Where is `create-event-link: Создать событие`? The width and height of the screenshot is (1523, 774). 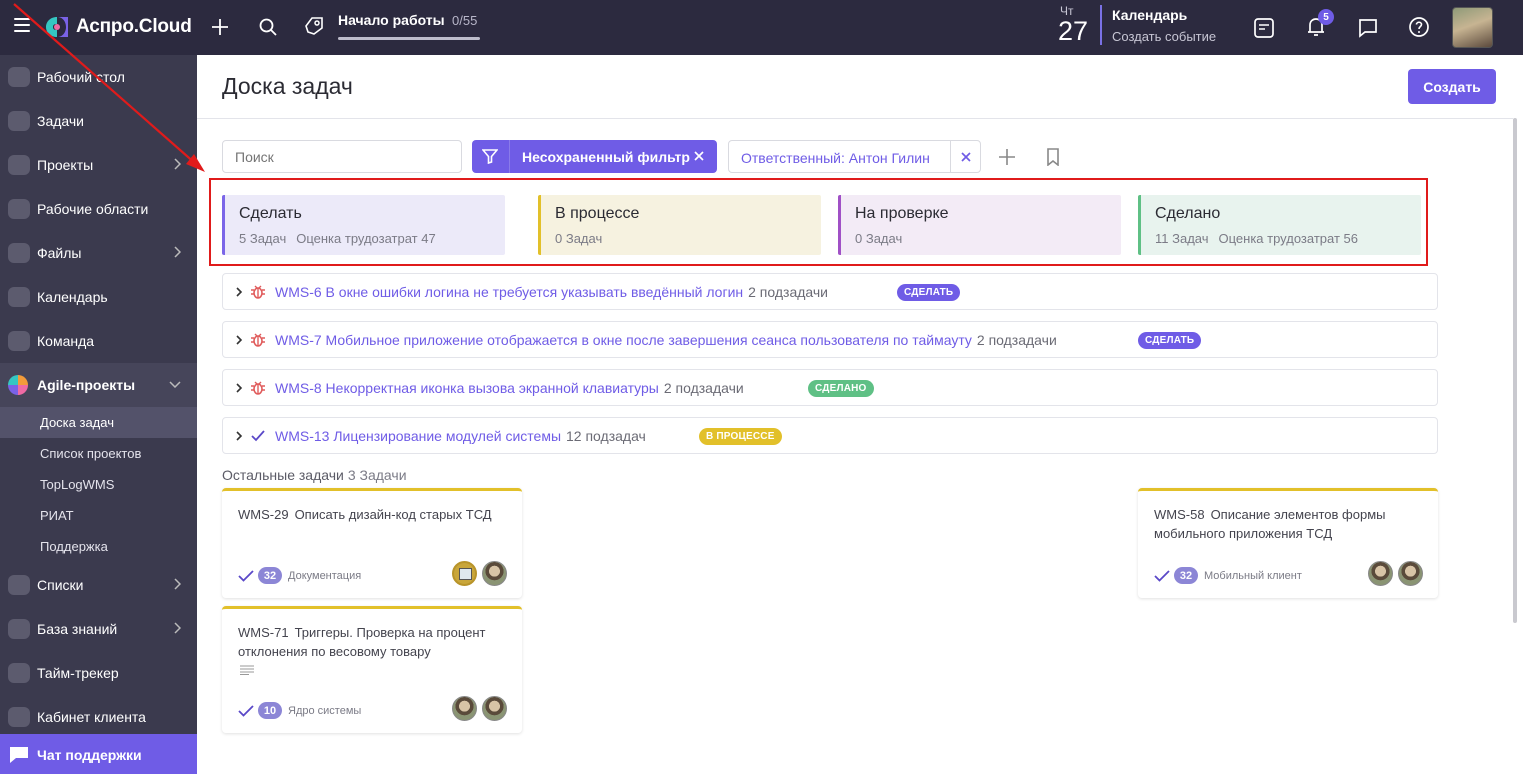 create-event-link: Создать событие is located at coordinates (1164, 36).